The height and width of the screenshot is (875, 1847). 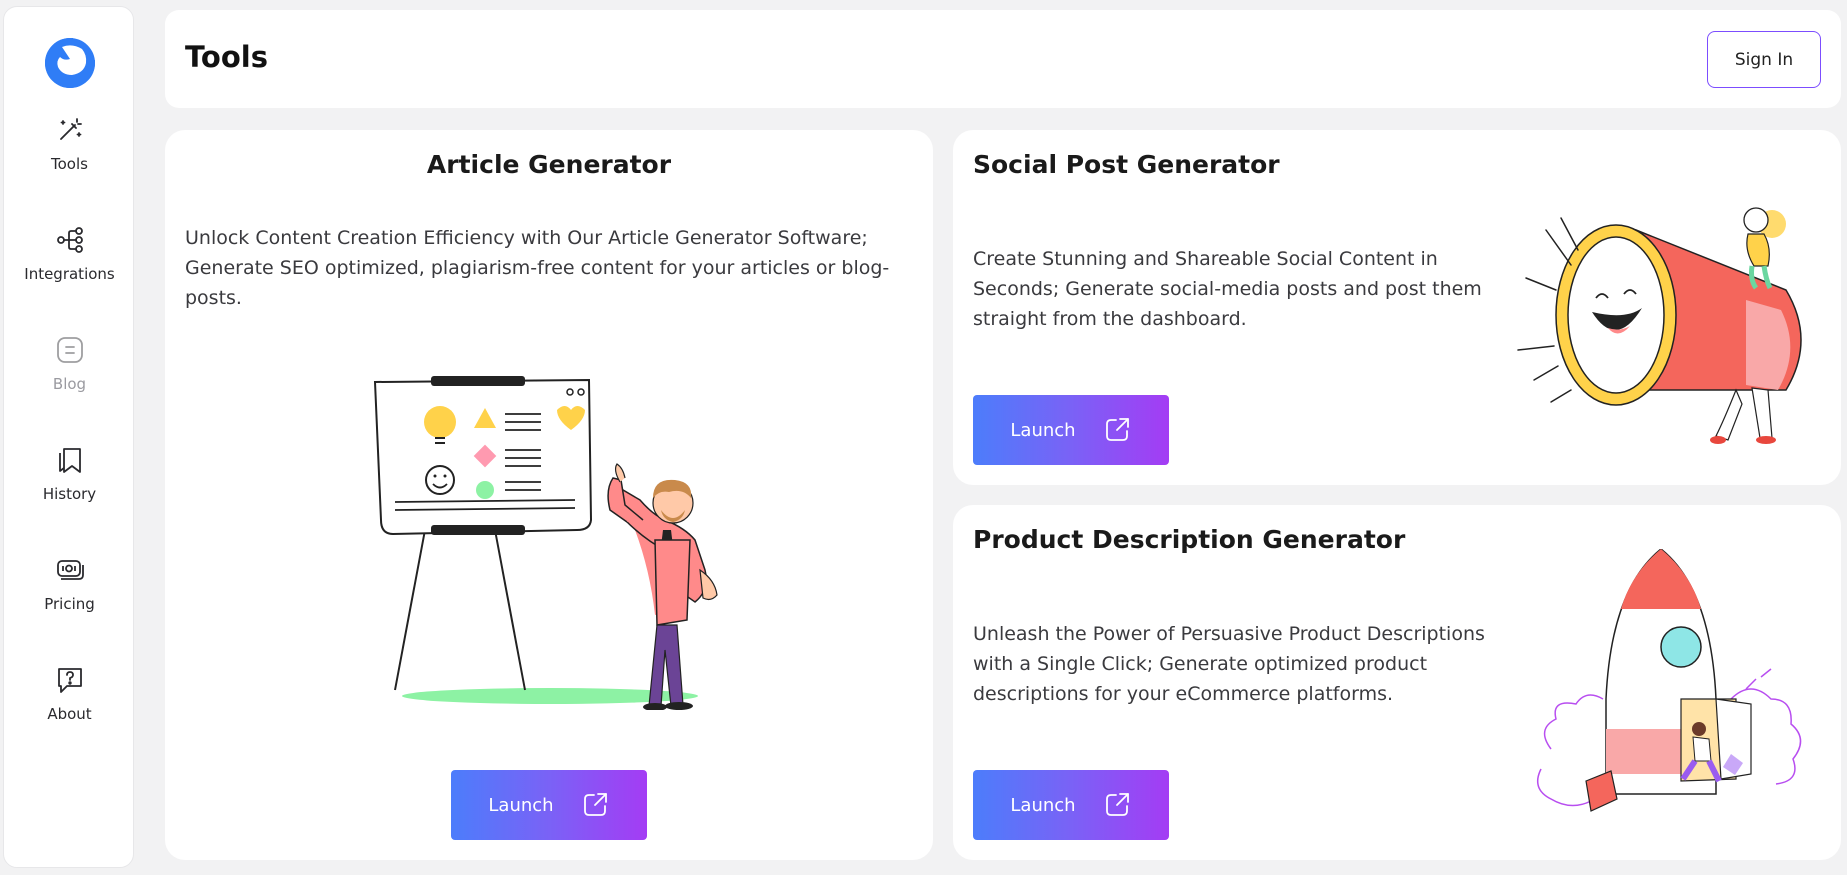 I want to click on rocket-illustration, so click(x=1669, y=680).